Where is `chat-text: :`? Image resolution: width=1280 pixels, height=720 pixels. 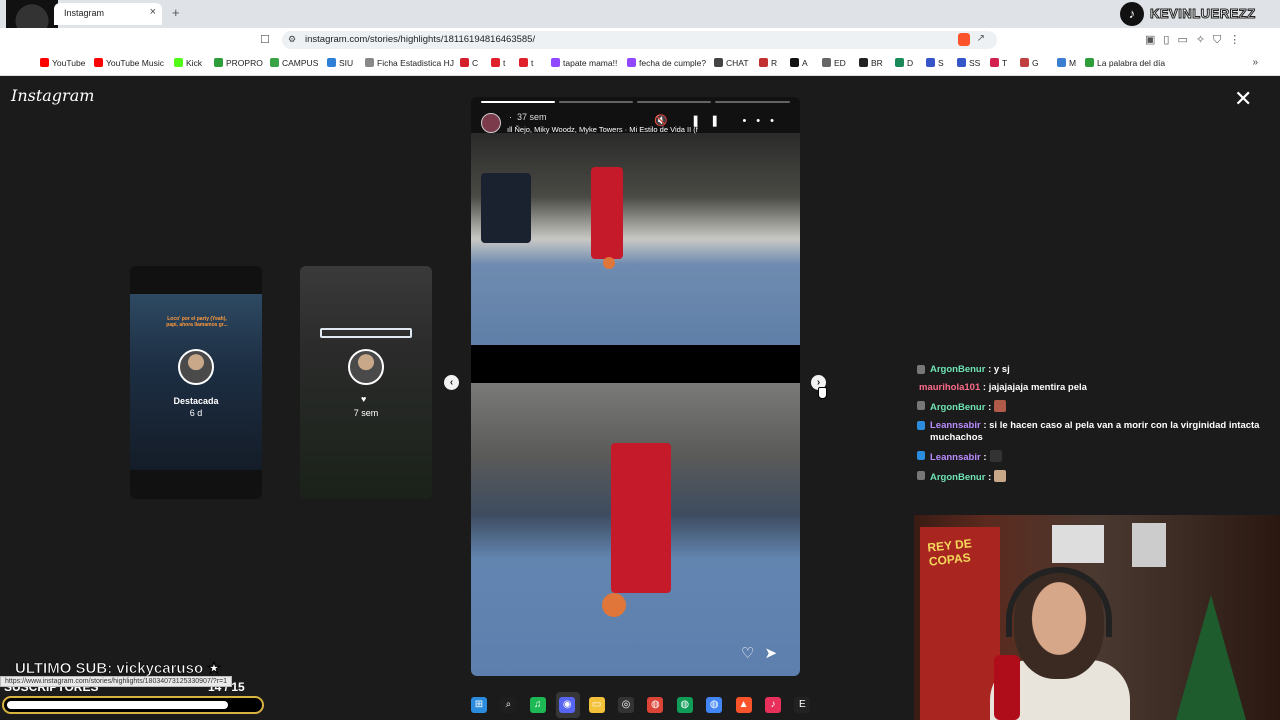
chat-text: : is located at coordinates (990, 477).